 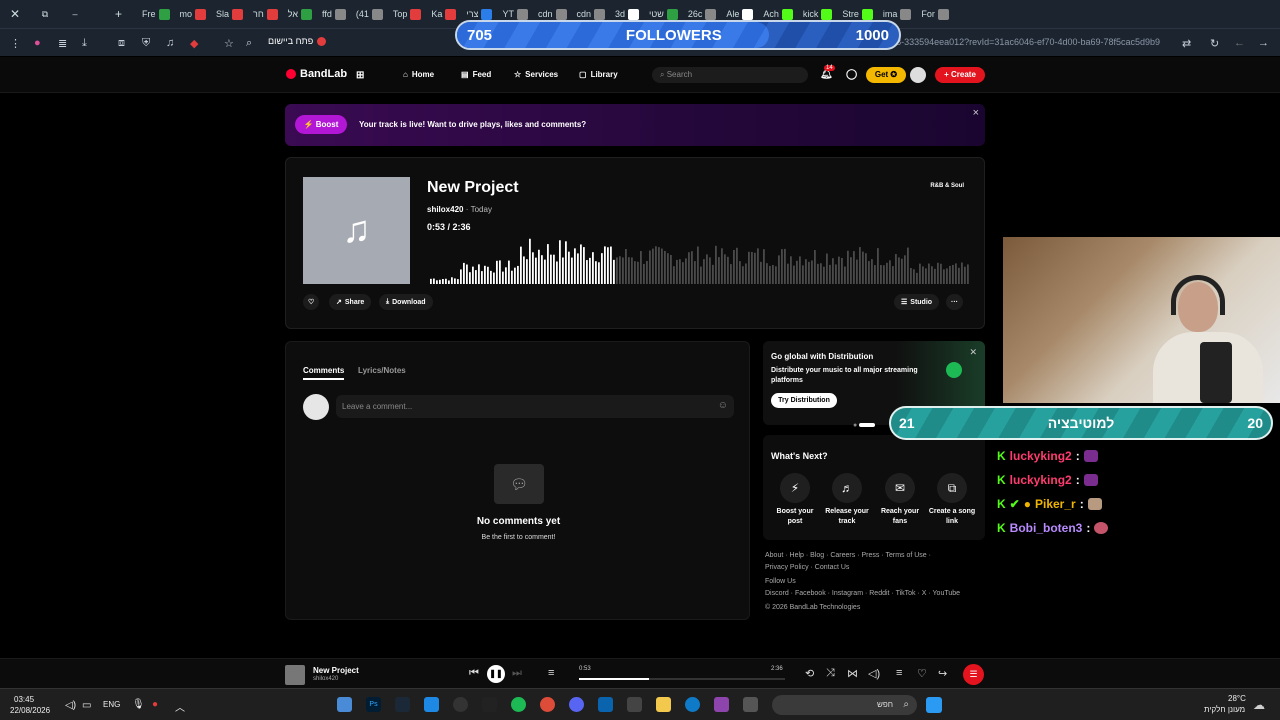 What do you see at coordinates (634, 704) in the screenshot?
I see `store-icon` at bounding box center [634, 704].